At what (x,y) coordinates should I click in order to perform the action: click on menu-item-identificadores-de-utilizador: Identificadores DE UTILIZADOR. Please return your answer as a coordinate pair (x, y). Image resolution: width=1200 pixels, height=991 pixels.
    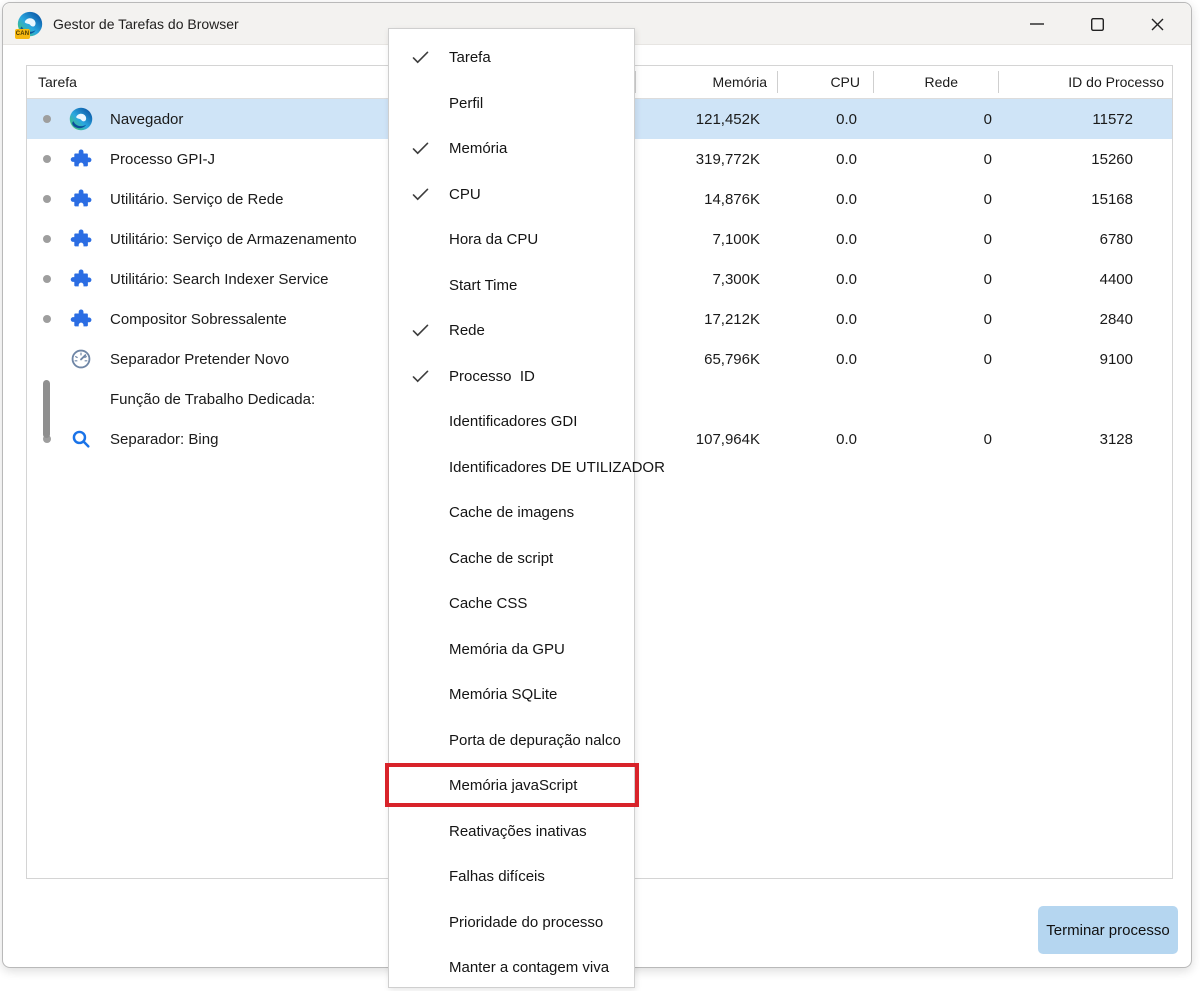
    Looking at the image, I should click on (527, 468).